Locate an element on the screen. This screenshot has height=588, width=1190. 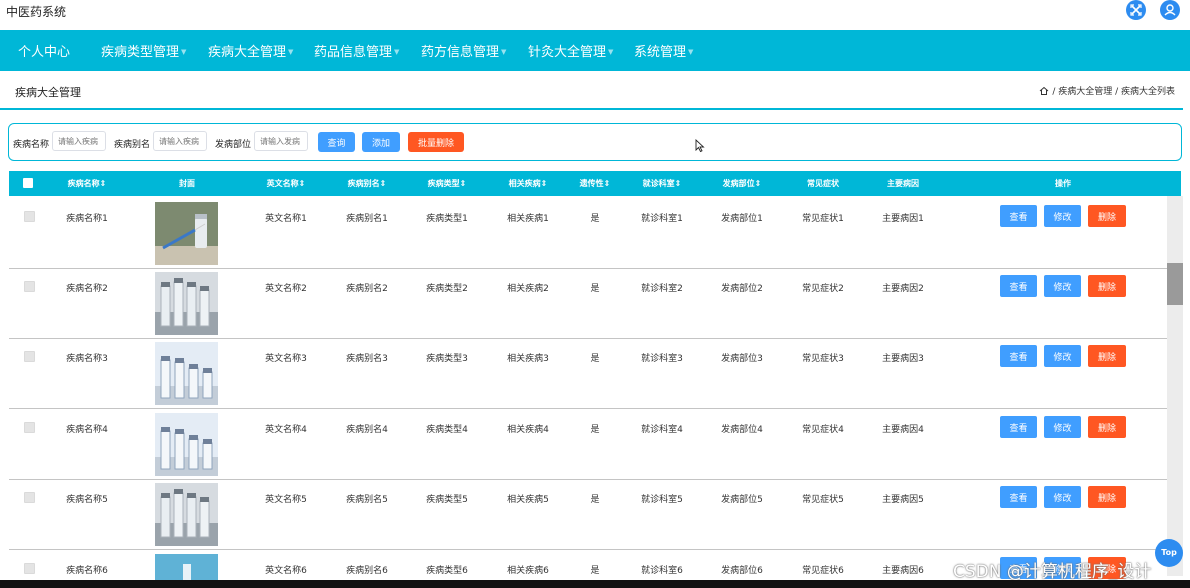
nav-label: 疾病类型管理 is located at coordinates (140, 52).